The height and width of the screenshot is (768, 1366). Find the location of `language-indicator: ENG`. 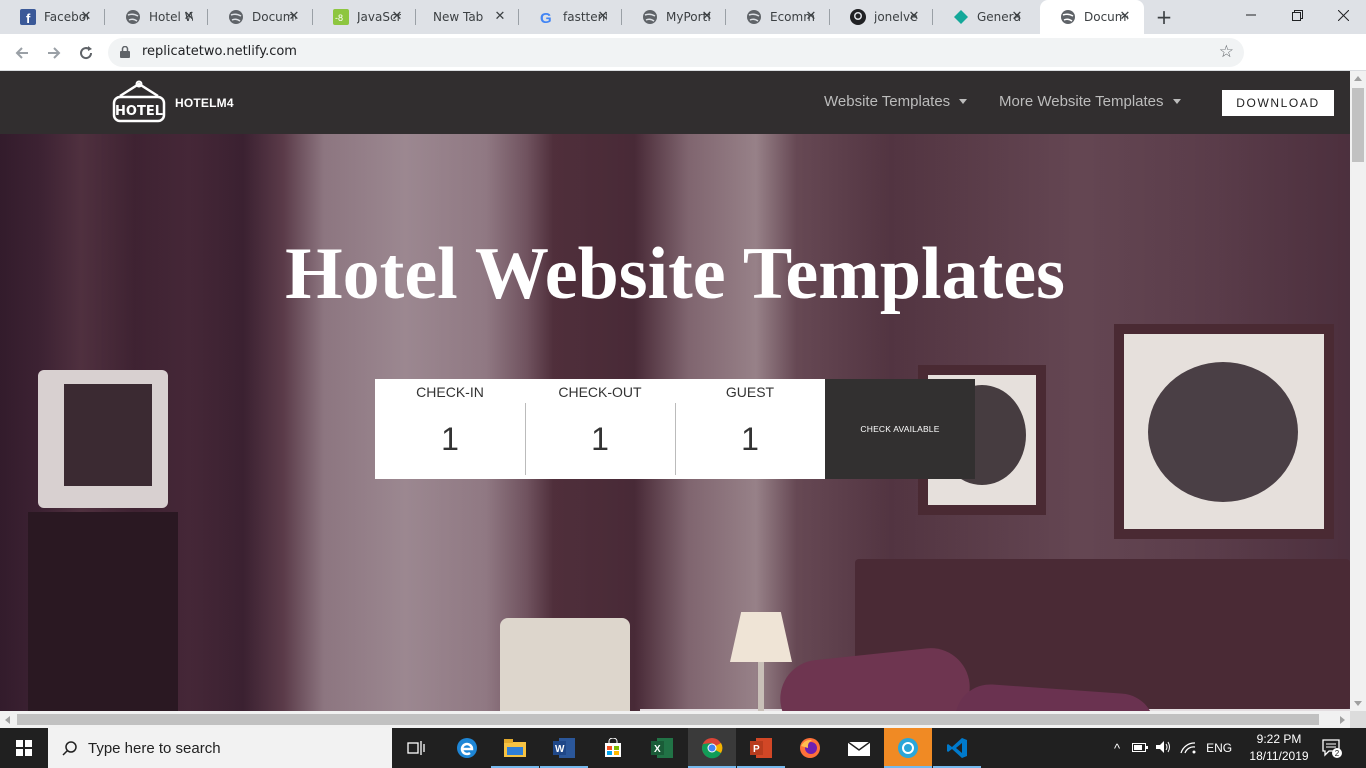

language-indicator: ENG is located at coordinates (1219, 748).